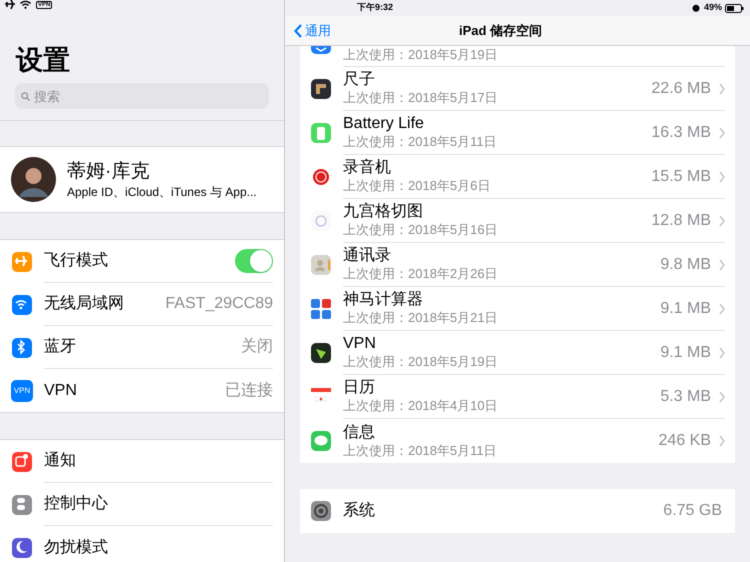  Describe the element at coordinates (359, 387) in the screenshot. I see `app-name: 日历` at that location.